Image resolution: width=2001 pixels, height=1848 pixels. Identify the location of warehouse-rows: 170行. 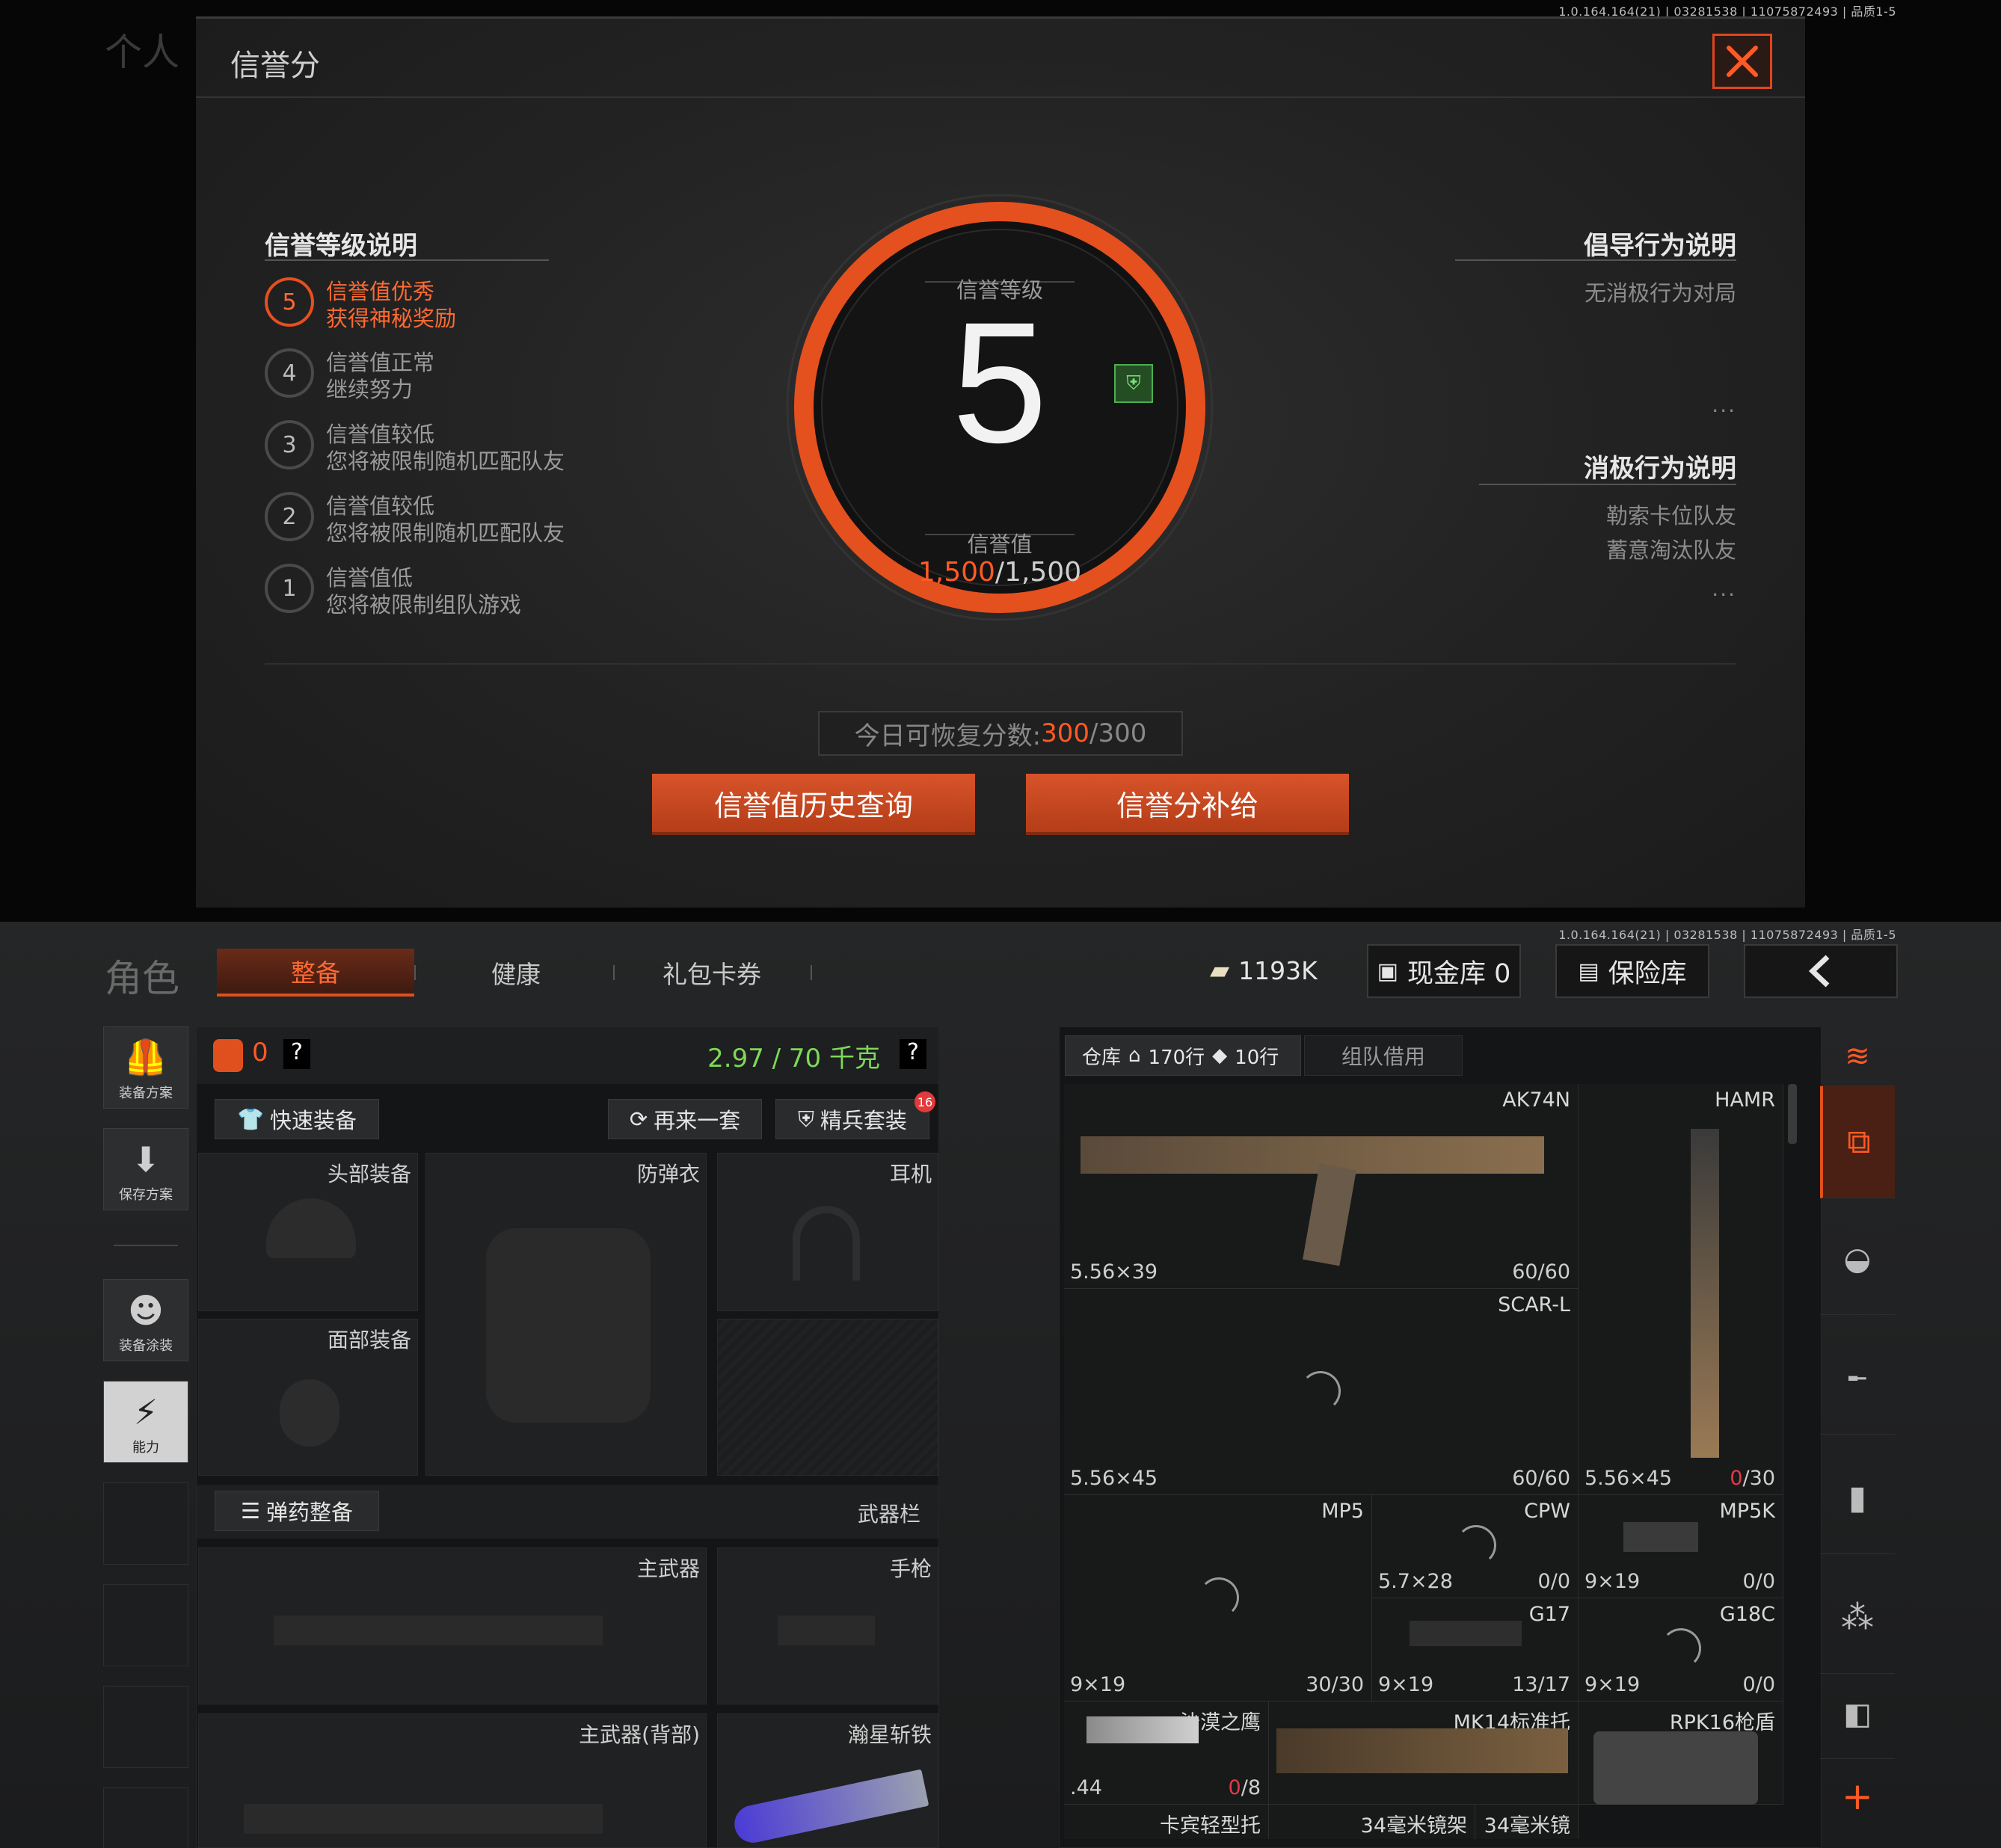
(1176, 1057).